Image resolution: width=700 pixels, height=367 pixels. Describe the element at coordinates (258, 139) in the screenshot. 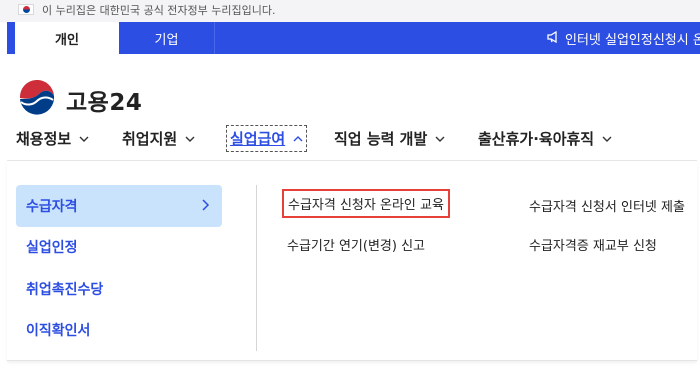

I see `nav-item-label: 실업급여` at that location.